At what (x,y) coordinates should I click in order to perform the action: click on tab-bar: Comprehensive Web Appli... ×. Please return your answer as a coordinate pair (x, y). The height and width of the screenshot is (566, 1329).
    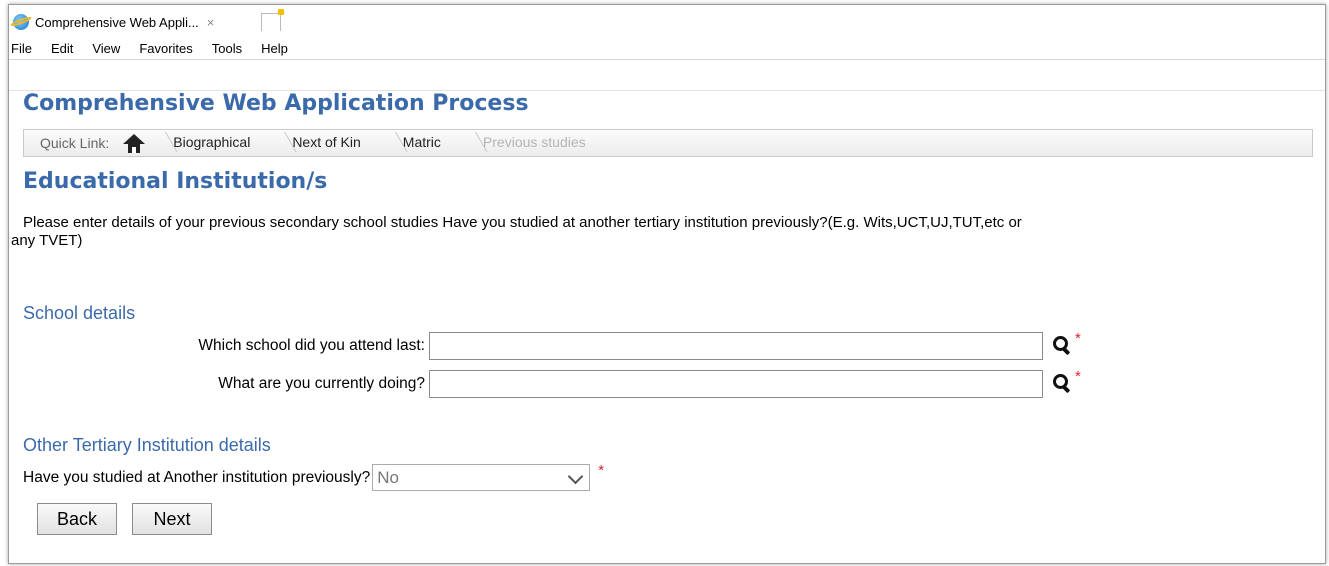
    Looking at the image, I should click on (667, 21).